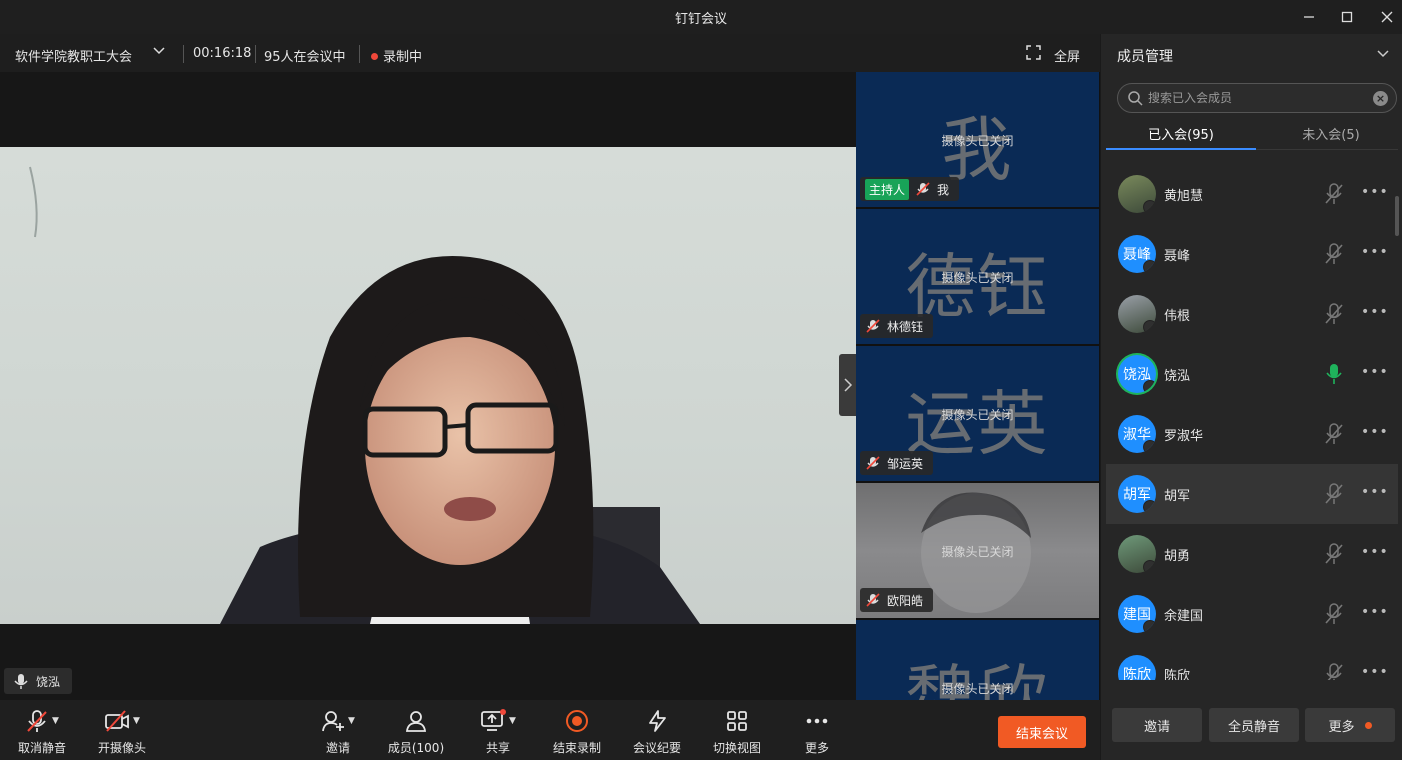 This screenshot has height=760, width=1402. I want to click on participant-tile: 魏欣 摄像头已关闭, so click(977, 660).